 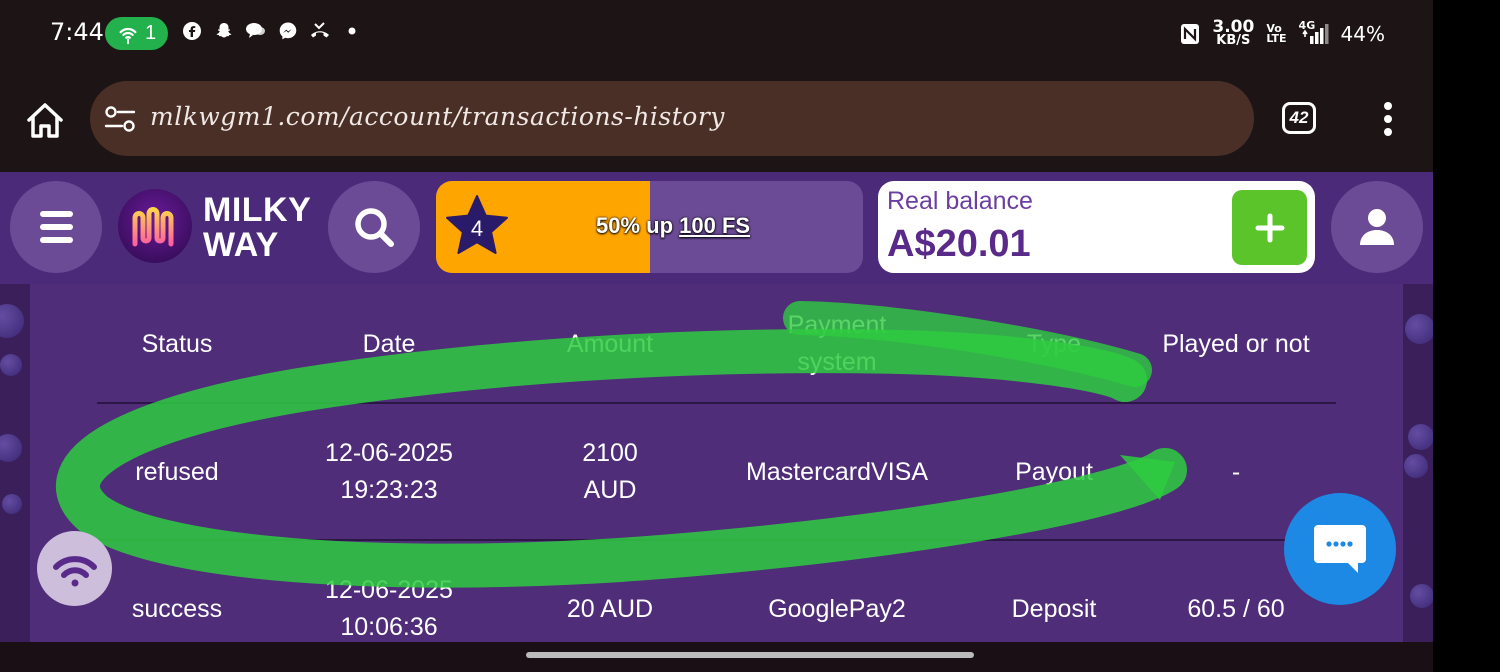 What do you see at coordinates (128, 35) in the screenshot?
I see `hotspot-icon` at bounding box center [128, 35].